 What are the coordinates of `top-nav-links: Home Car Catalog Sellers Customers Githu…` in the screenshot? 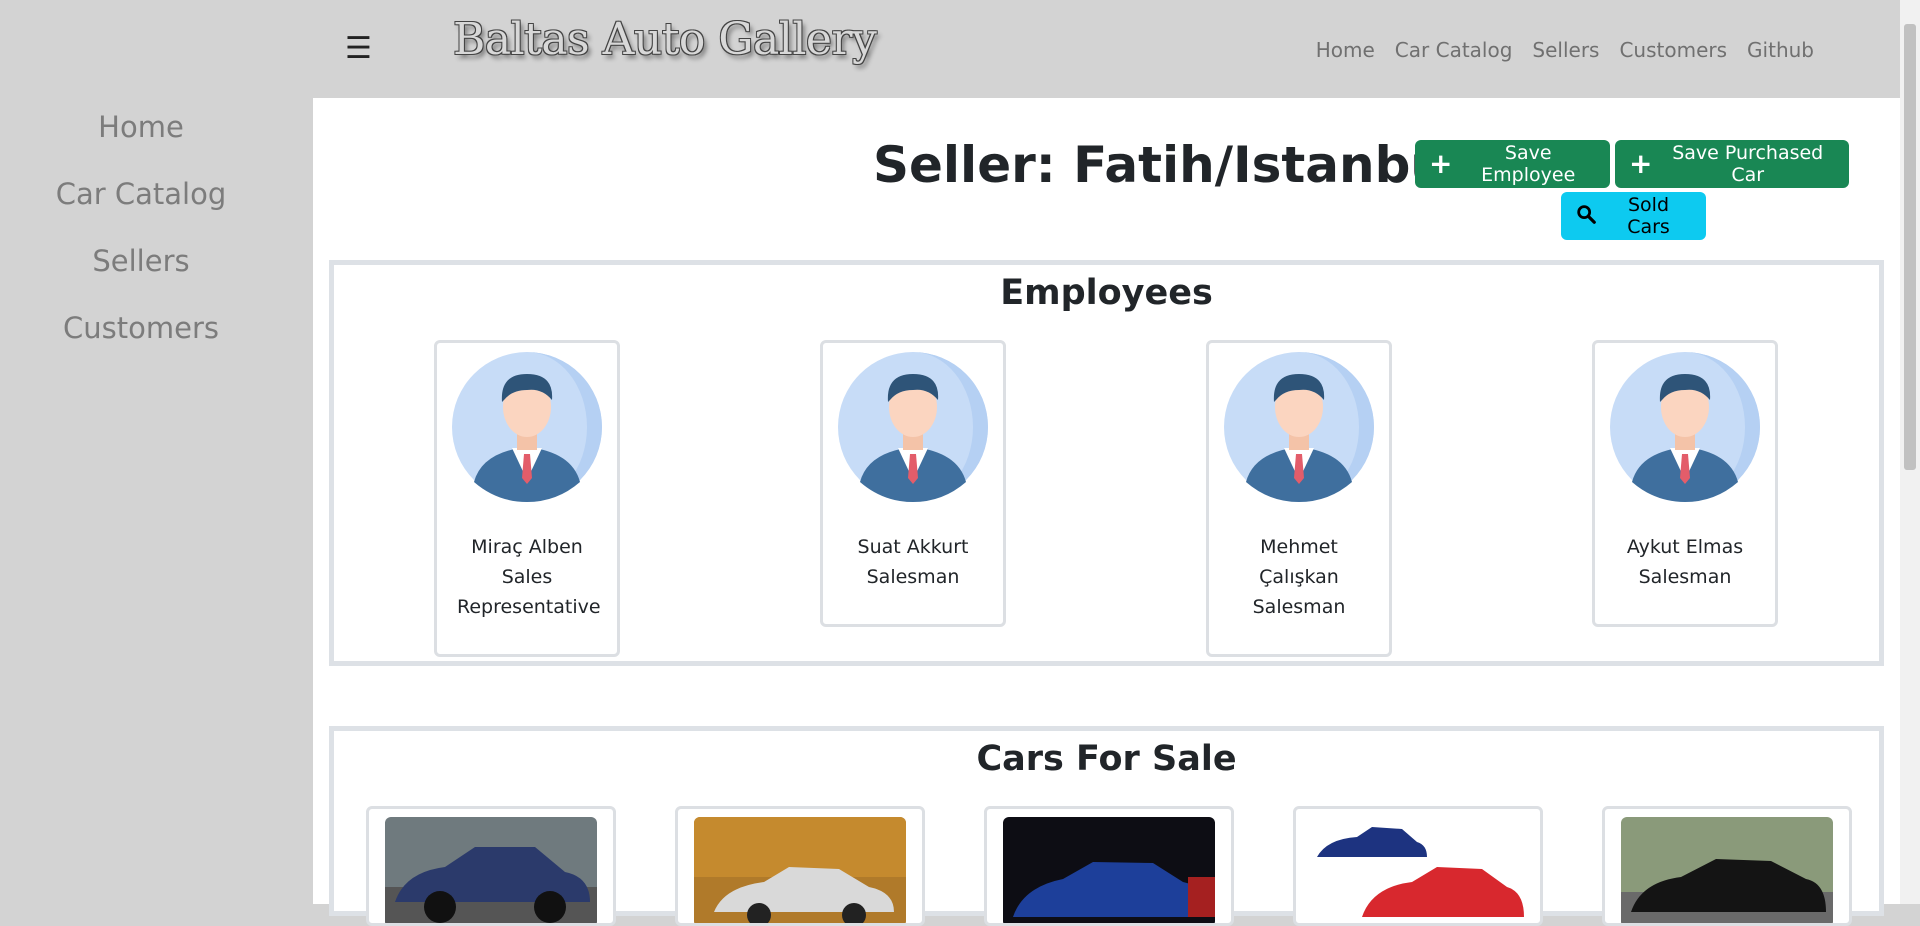 It's located at (1565, 50).